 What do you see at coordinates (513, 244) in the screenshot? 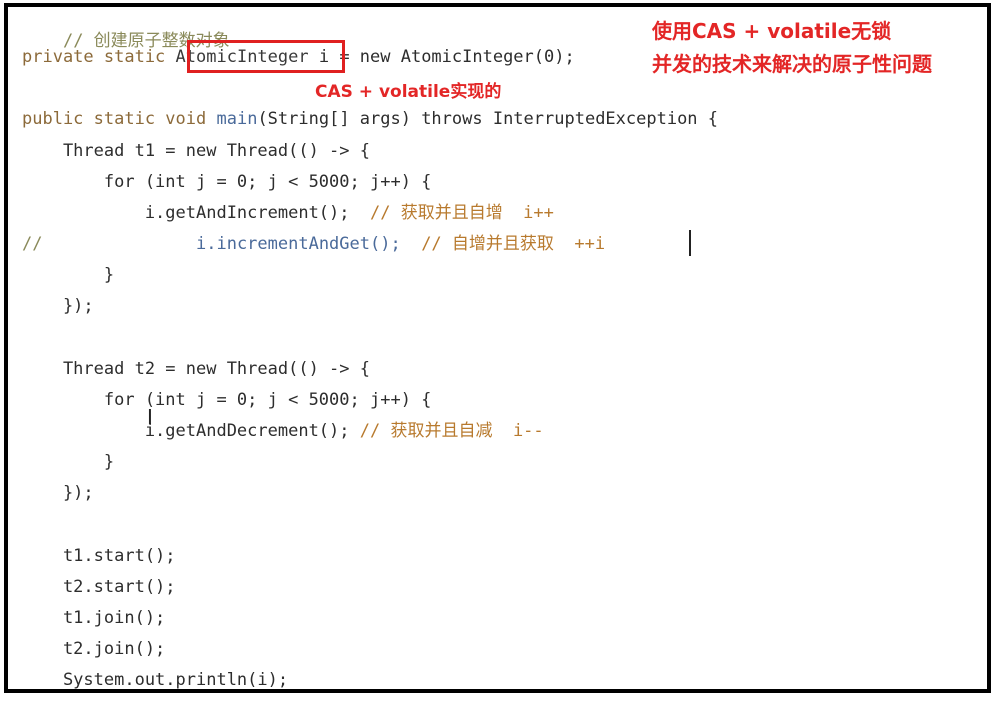
I see `comment-increment-get: // 自增并且获取 ++i` at bounding box center [513, 244].